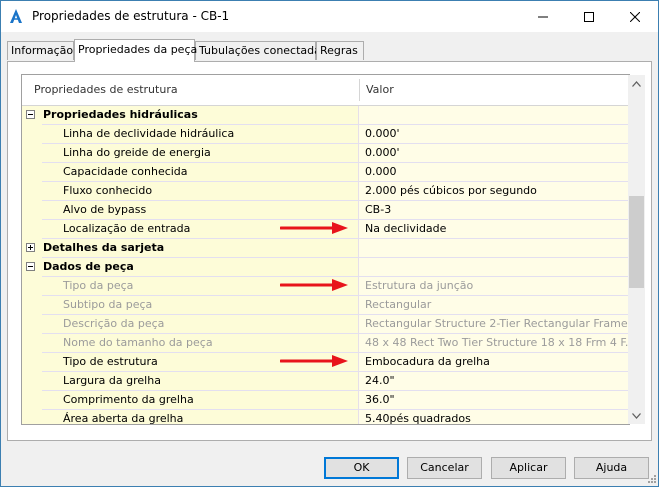 The image size is (659, 487). What do you see at coordinates (444, 468) in the screenshot?
I see `cancel-button: Cancelar` at bounding box center [444, 468].